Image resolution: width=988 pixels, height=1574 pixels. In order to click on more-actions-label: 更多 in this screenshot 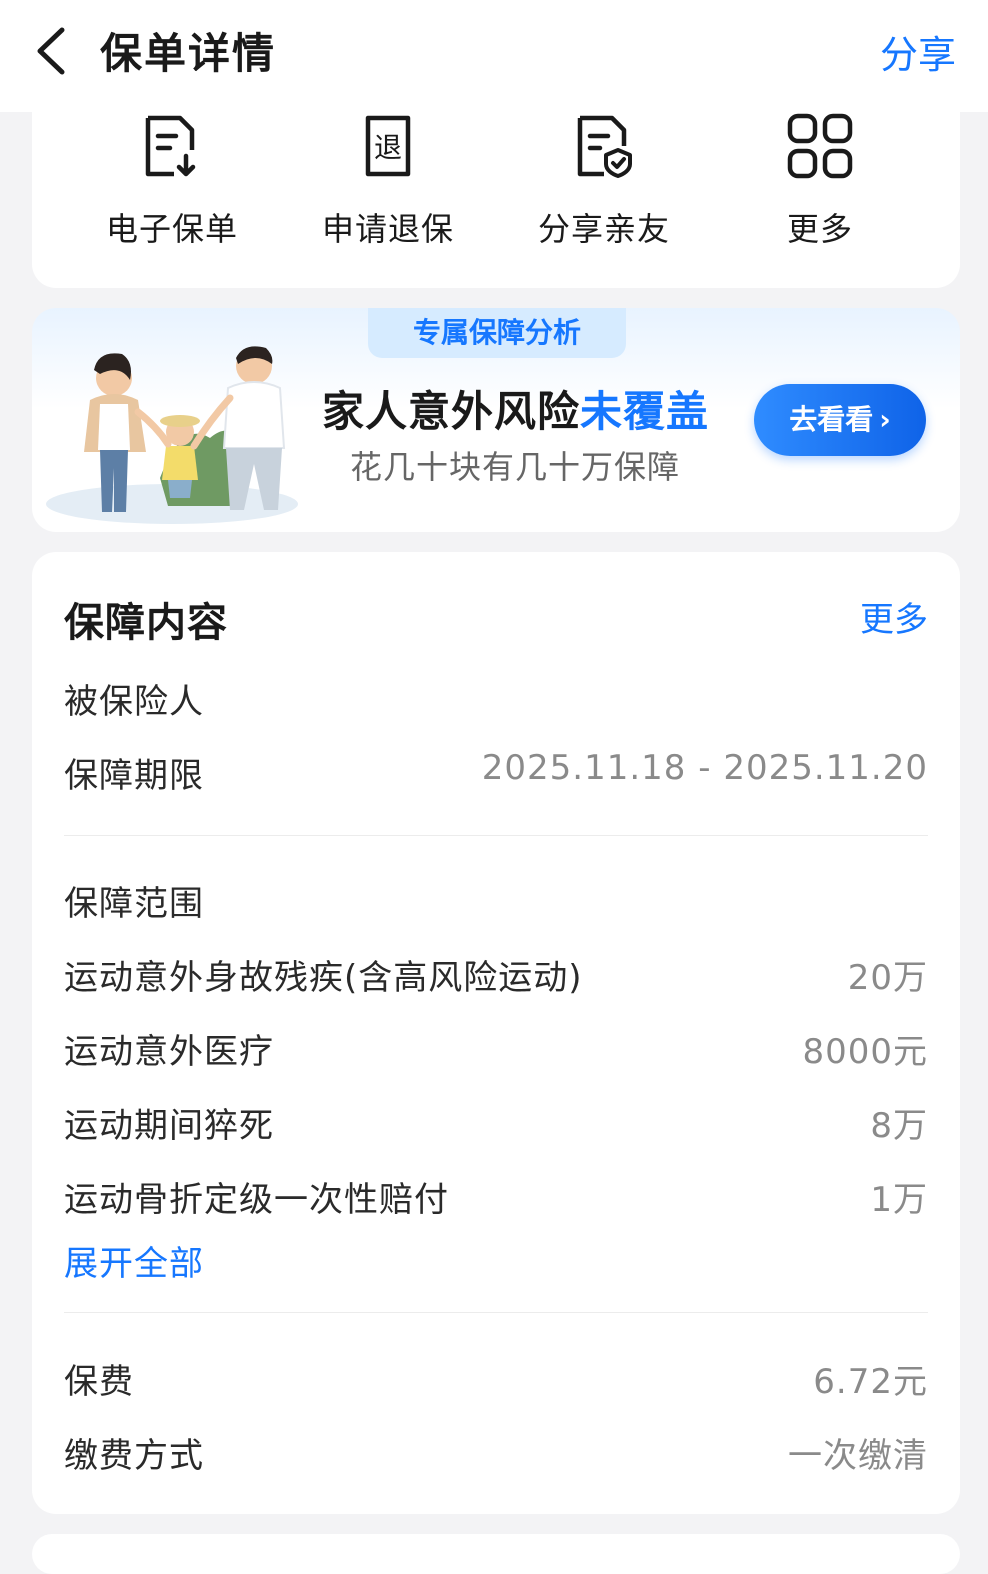, I will do `click(819, 229)`.